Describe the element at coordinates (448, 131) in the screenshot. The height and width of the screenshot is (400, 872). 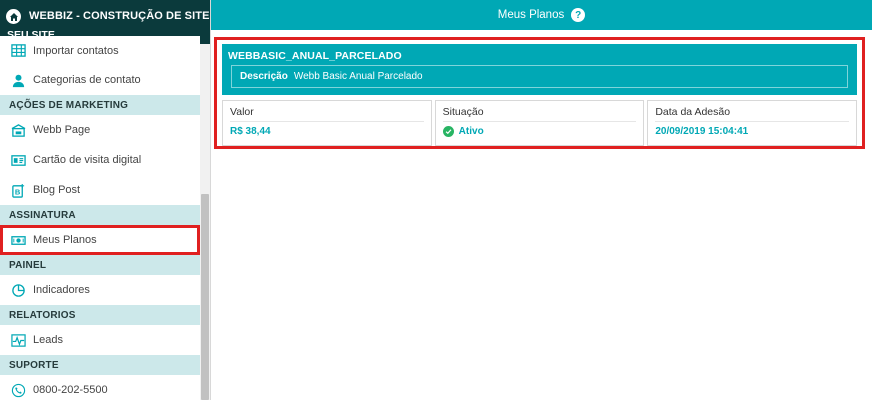
I see `check-circle-icon` at that location.